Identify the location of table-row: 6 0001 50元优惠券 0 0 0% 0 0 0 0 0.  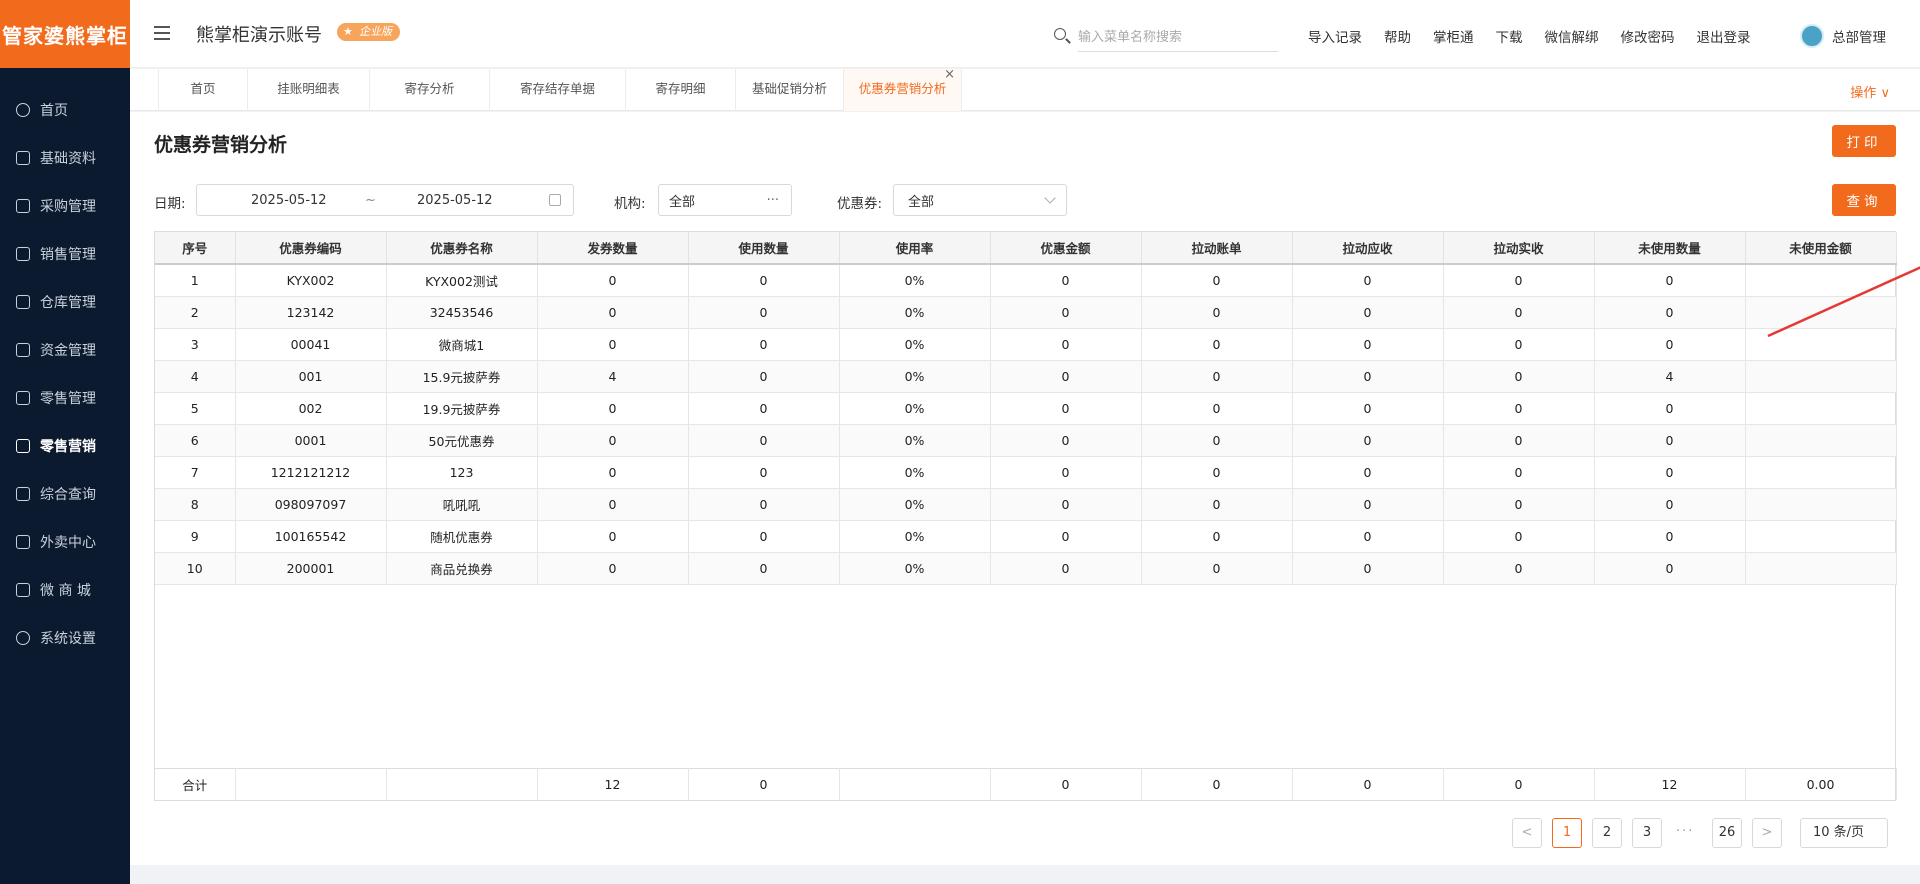
(1026, 440).